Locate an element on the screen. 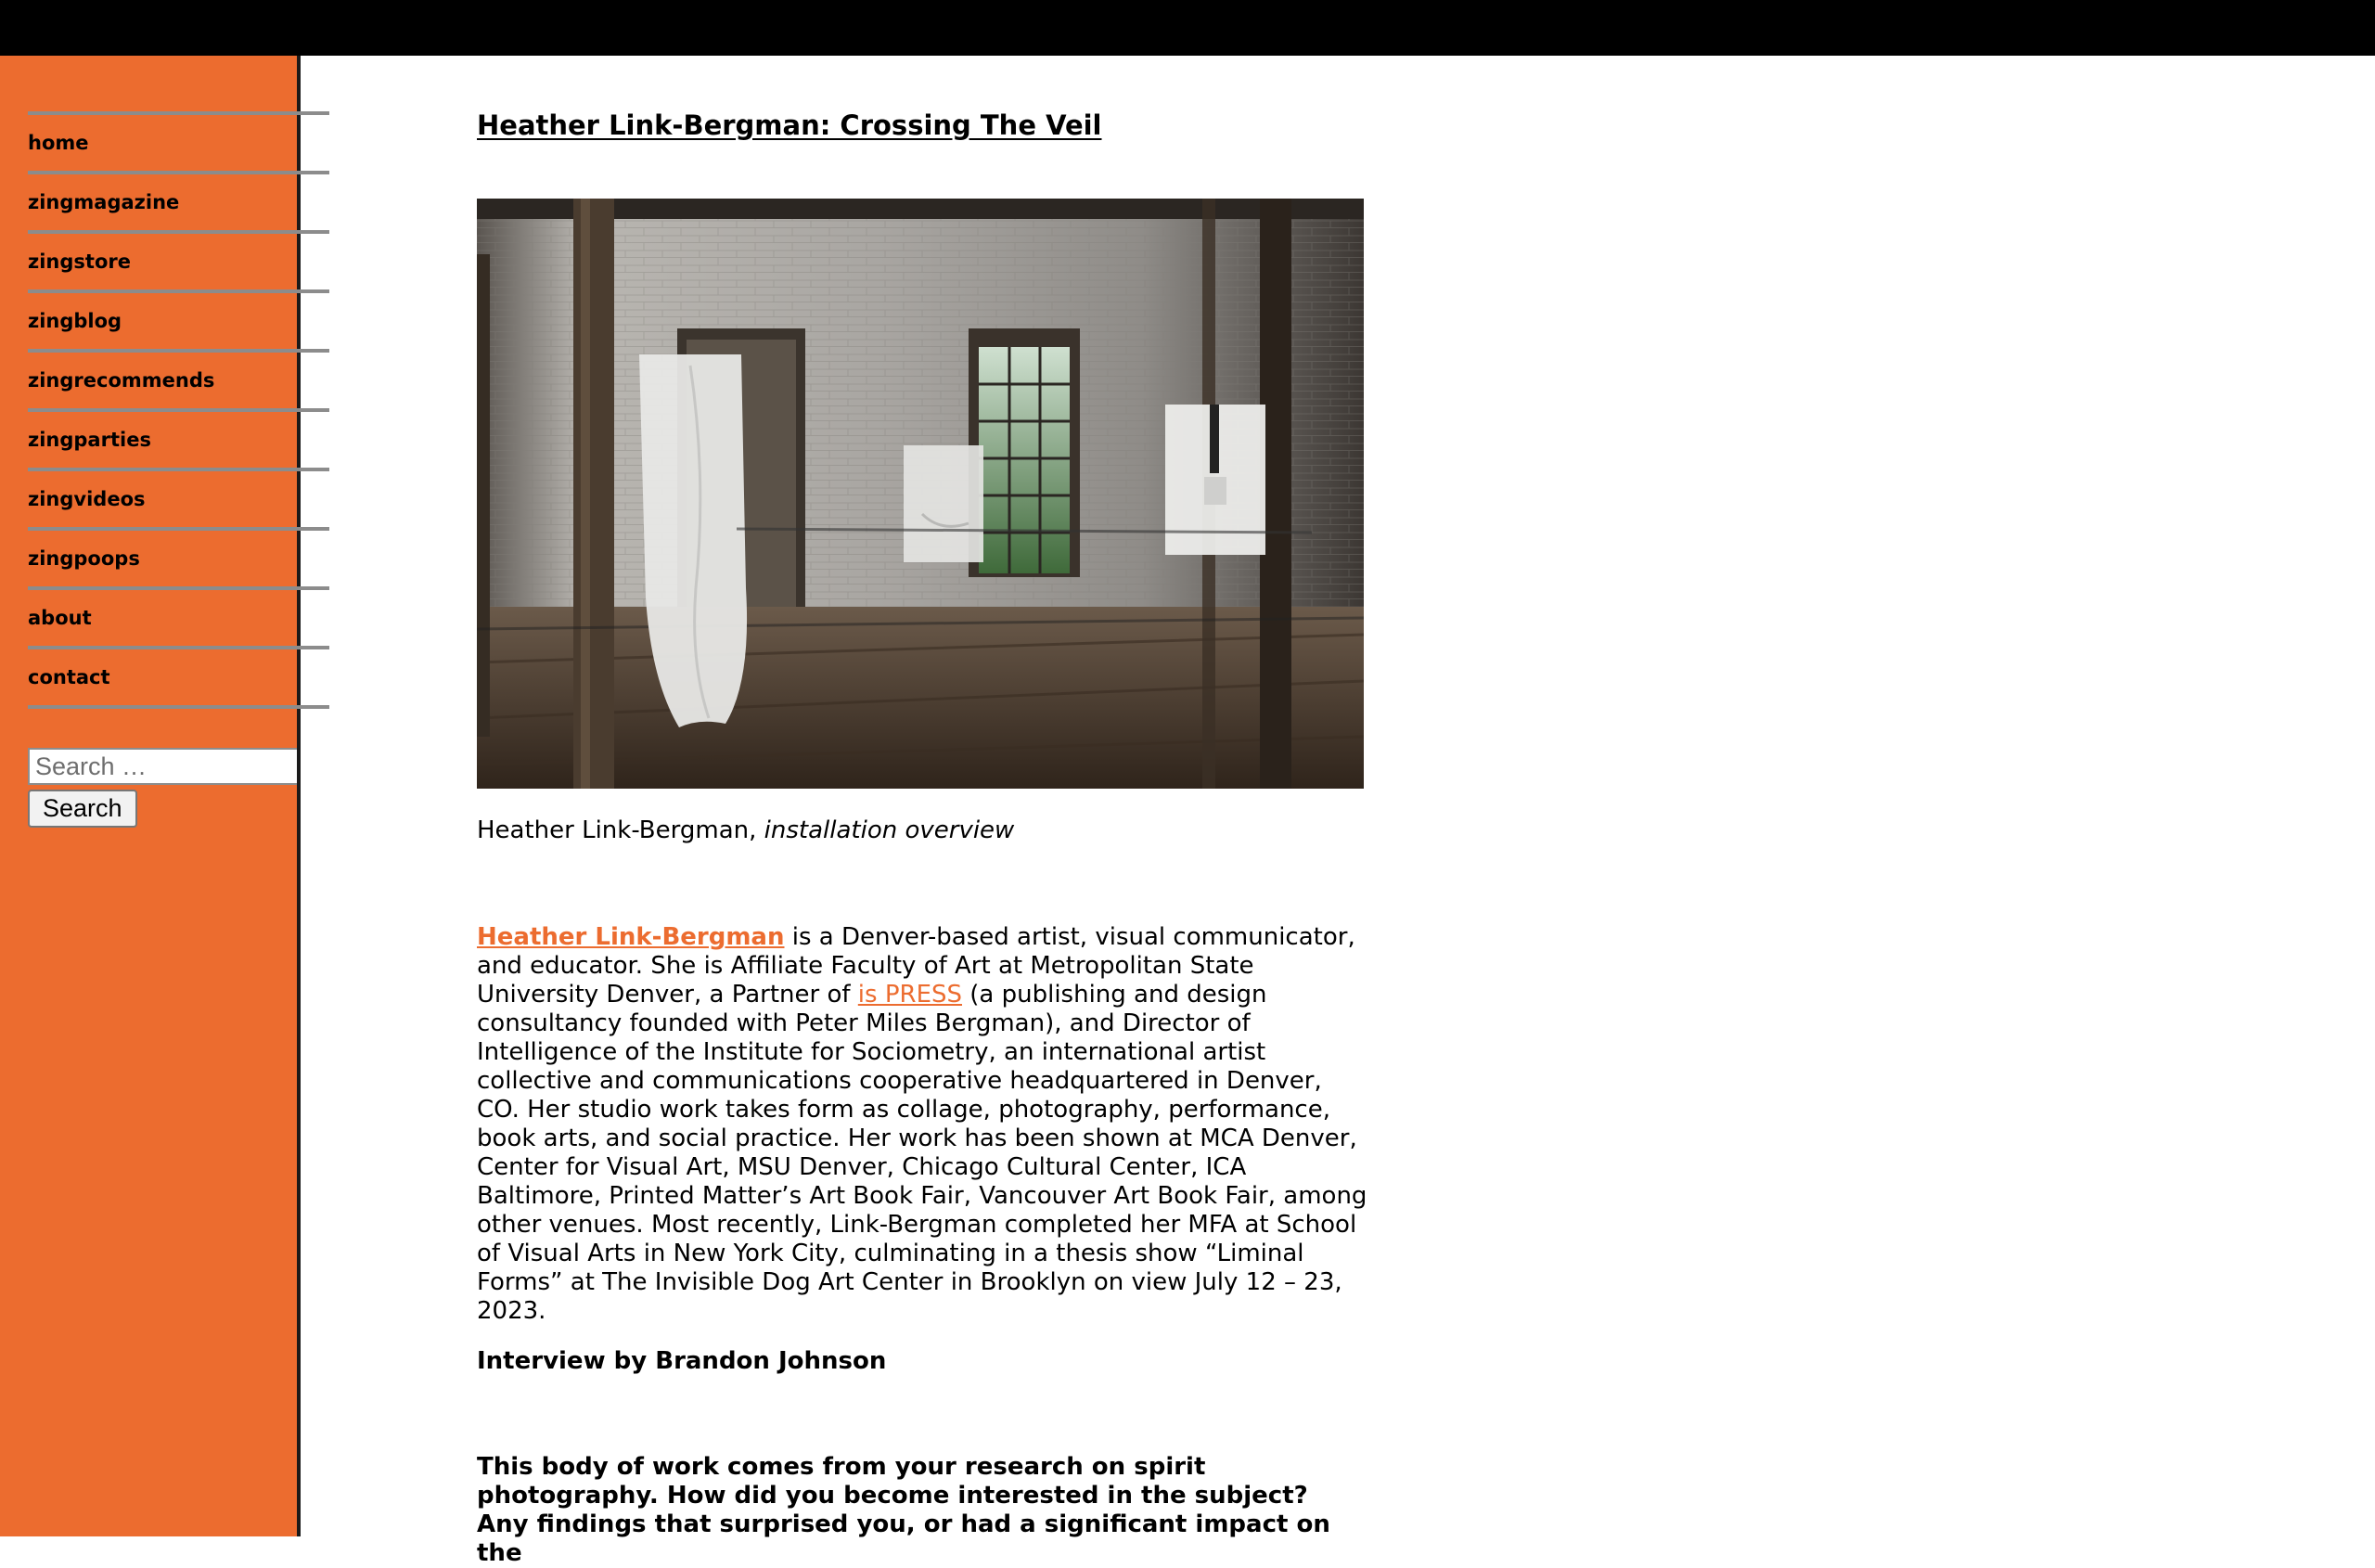 The width and height of the screenshot is (2375, 1568). sidebar-link-home: home is located at coordinates (58, 143).